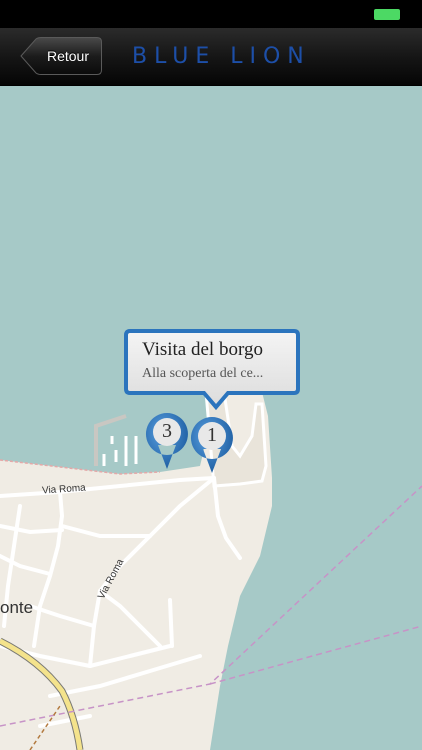  What do you see at coordinates (387, 14) in the screenshot?
I see `battery-icon` at bounding box center [387, 14].